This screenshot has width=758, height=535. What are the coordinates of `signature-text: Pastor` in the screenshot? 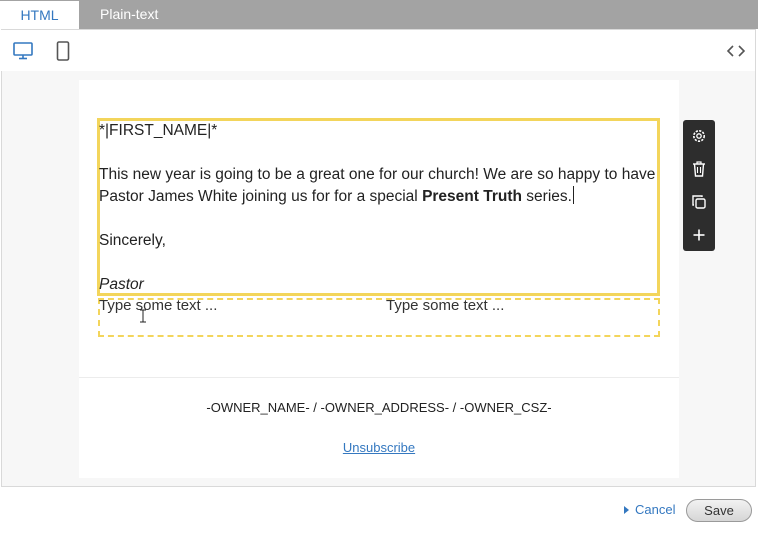 It's located at (121, 284).